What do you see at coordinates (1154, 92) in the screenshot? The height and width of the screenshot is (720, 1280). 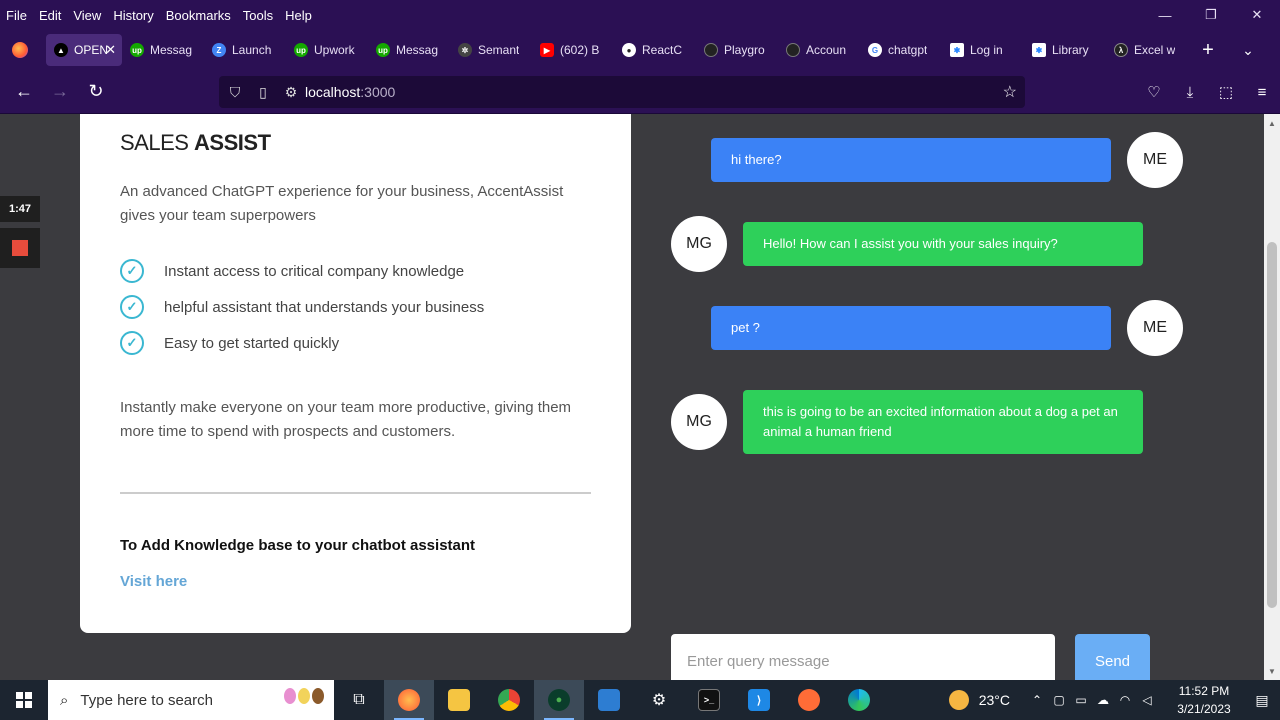 I see `pocket-icon: ♡` at bounding box center [1154, 92].